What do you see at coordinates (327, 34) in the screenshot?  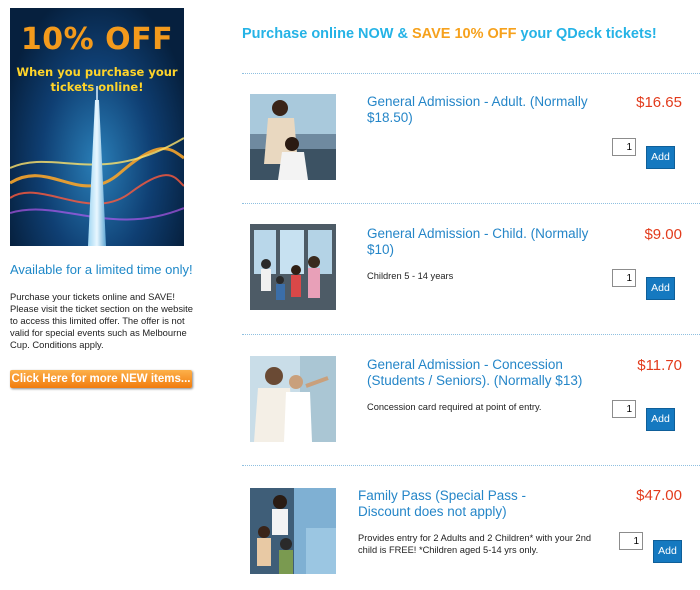 I see `headline-part1: Purchase online NOW &` at bounding box center [327, 34].